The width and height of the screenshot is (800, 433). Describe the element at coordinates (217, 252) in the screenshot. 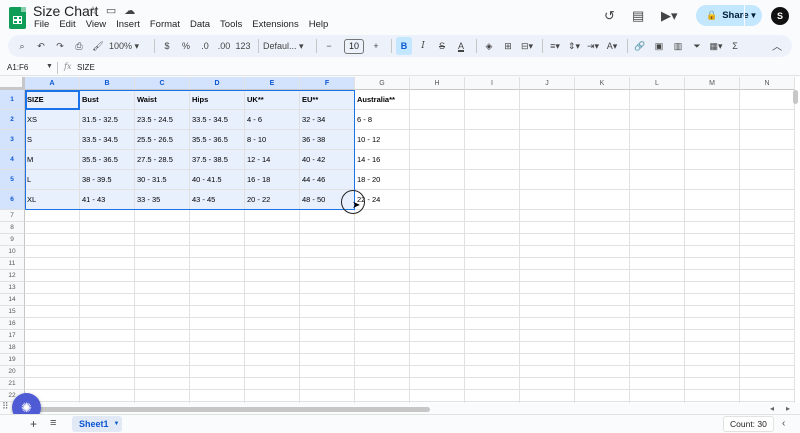

I see `cell-d10` at that location.